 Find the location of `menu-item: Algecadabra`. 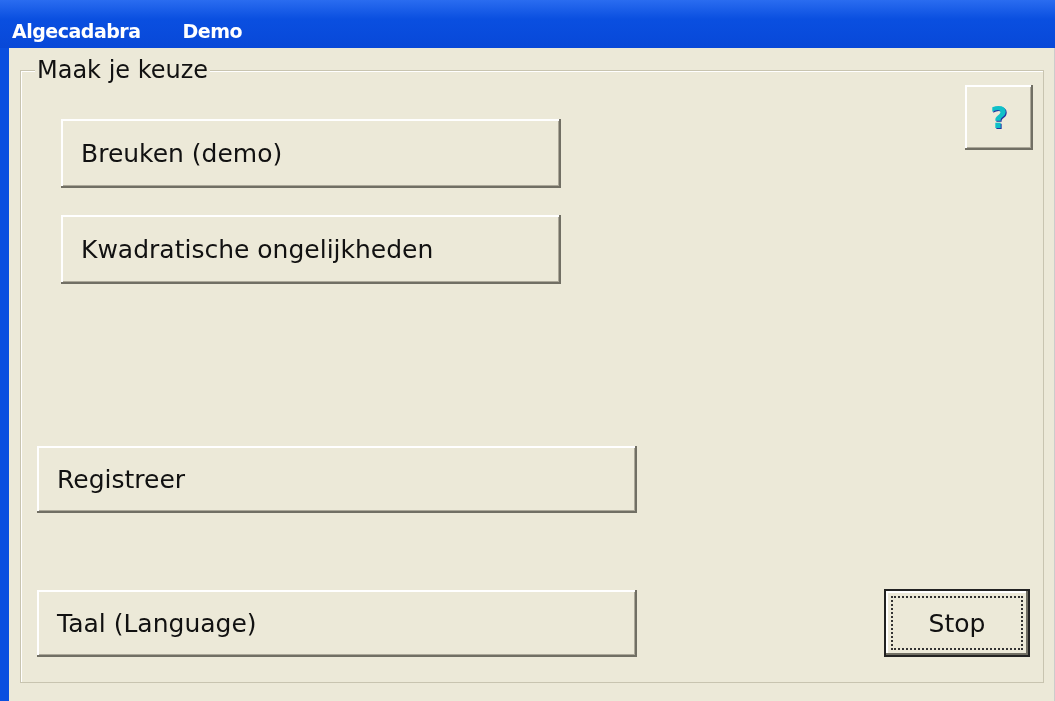

menu-item: Algecadabra is located at coordinates (76, 31).